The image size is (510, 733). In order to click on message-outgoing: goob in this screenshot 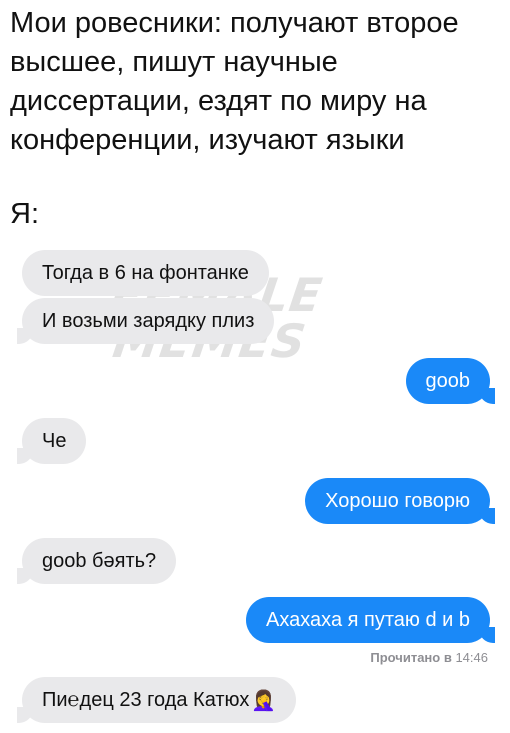, I will do `click(450, 381)`.